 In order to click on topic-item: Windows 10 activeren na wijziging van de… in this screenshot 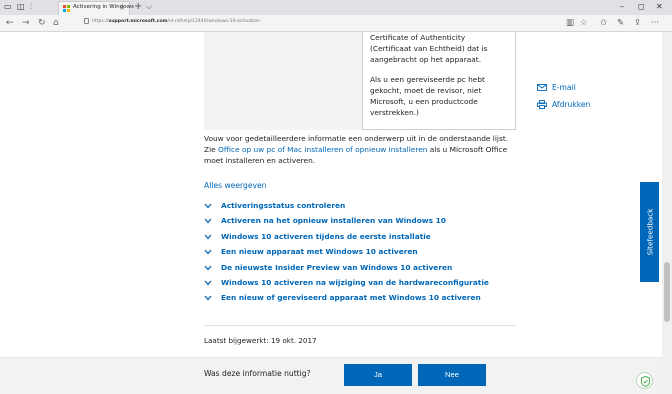, I will do `click(369, 284)`.